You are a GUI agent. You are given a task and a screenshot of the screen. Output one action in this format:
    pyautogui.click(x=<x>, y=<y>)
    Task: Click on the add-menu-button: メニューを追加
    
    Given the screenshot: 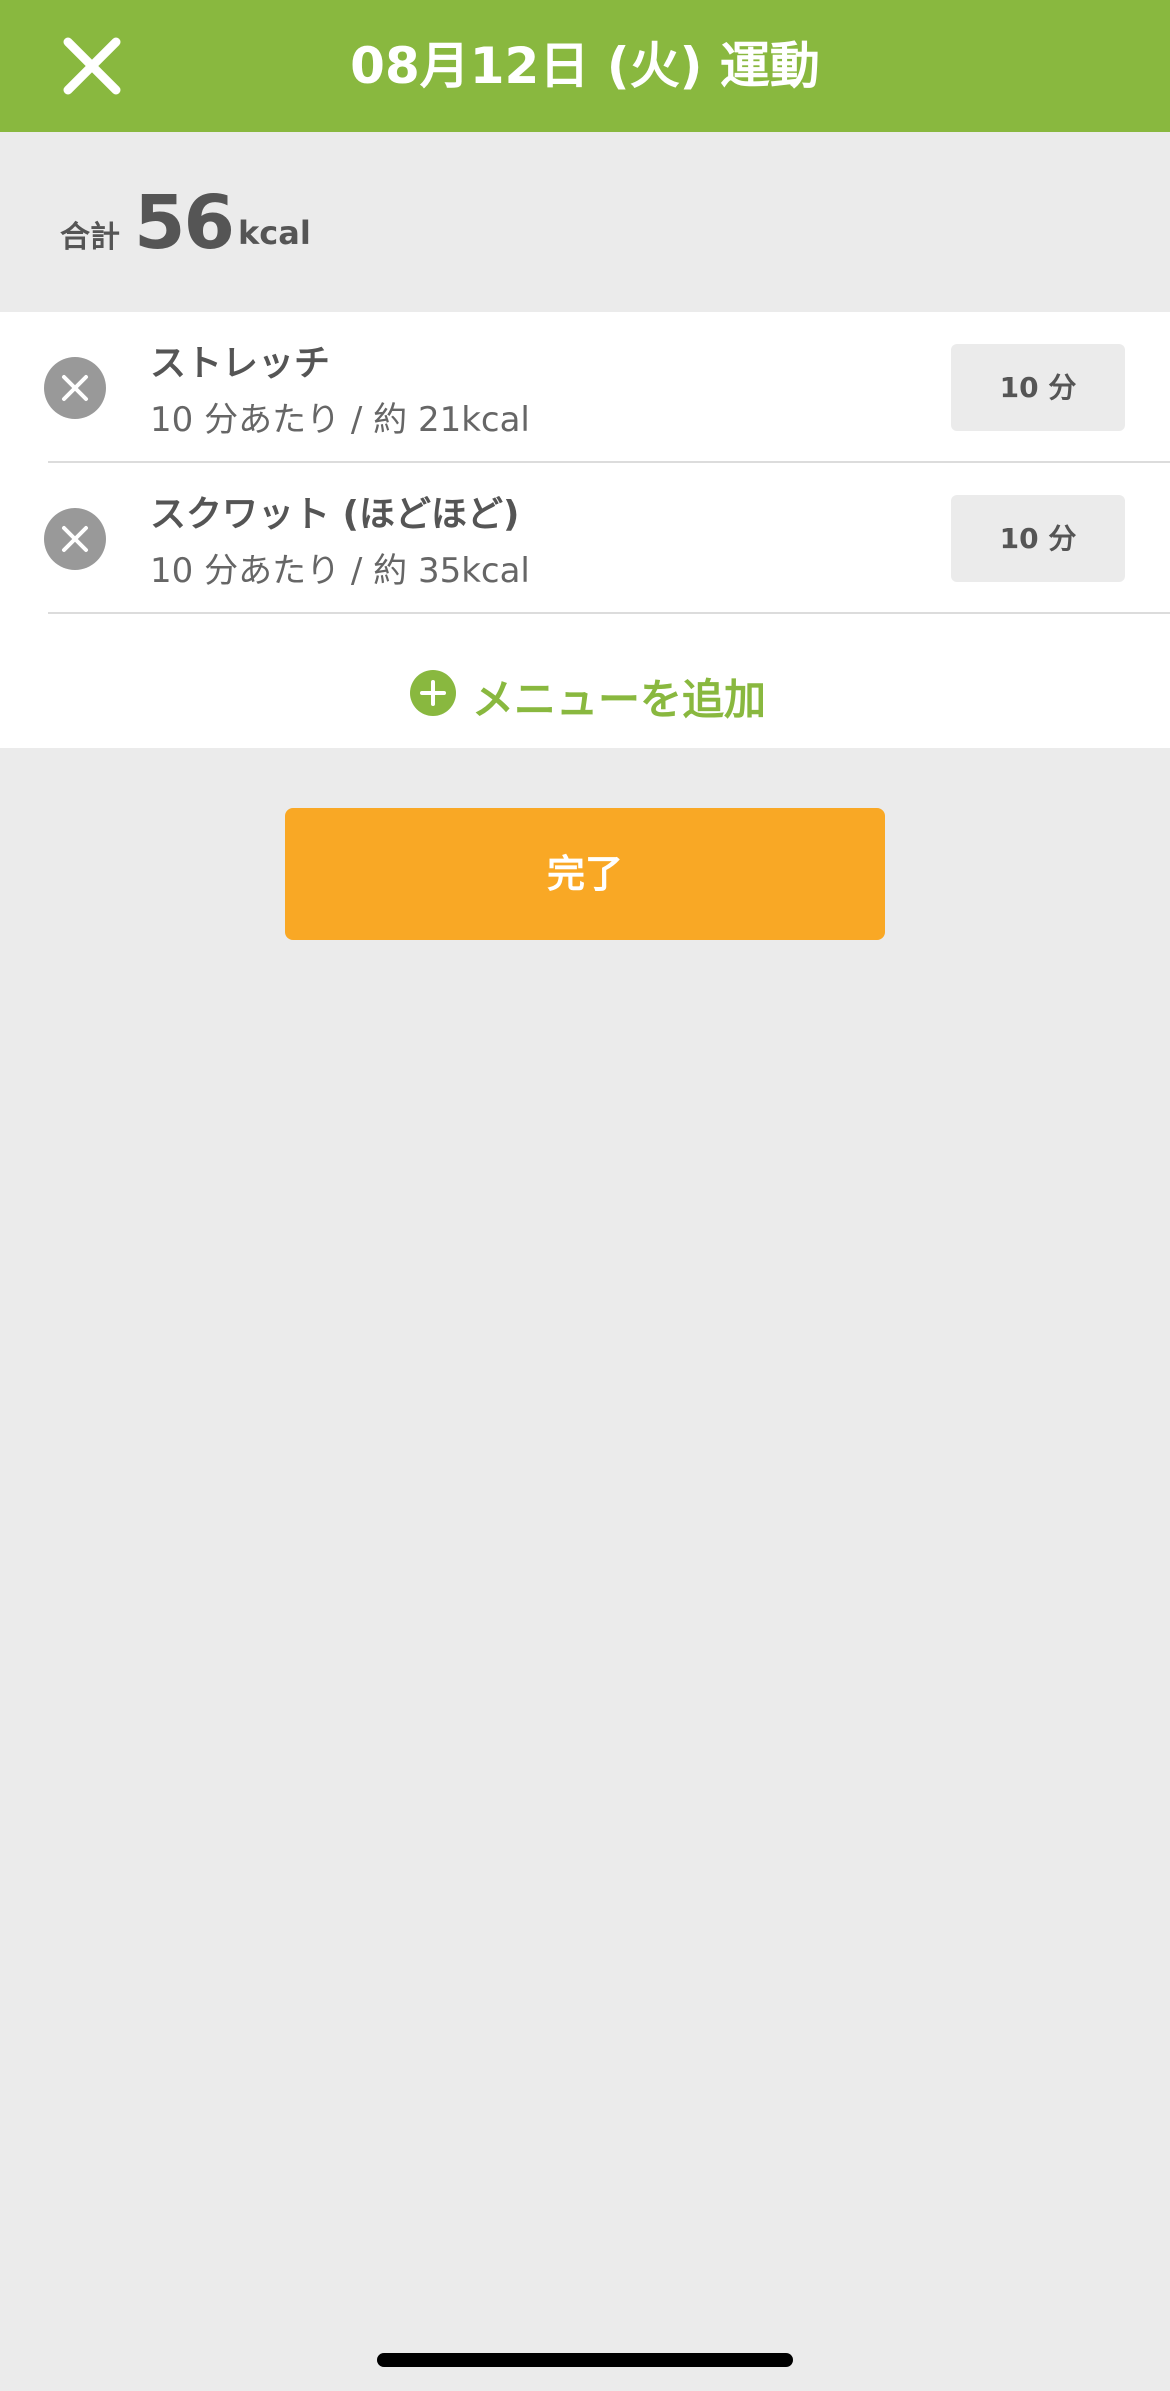 What is the action you would take?
    pyautogui.click(x=590, y=694)
    